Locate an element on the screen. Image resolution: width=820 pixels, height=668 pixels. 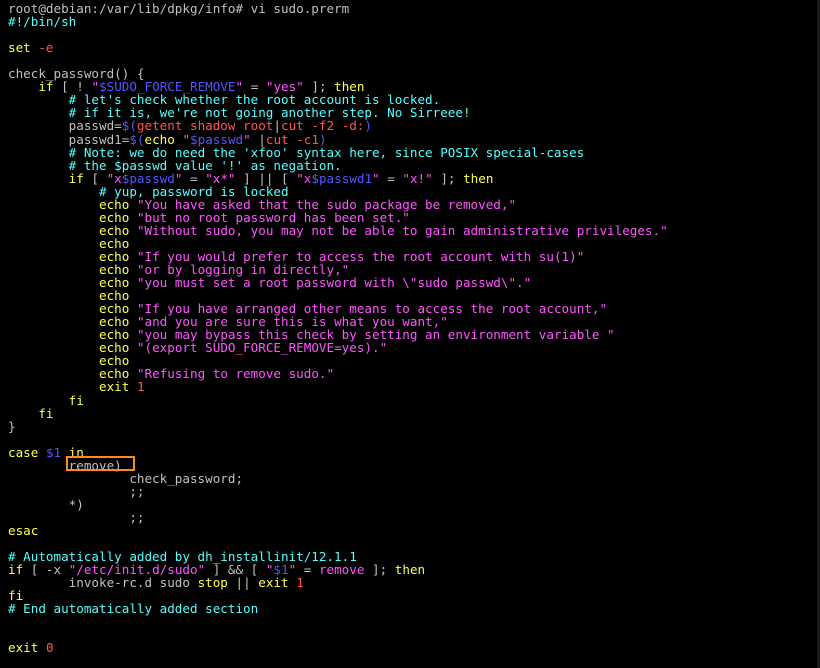
code-token: invoke-rc.d sudo is located at coordinates (103, 583).